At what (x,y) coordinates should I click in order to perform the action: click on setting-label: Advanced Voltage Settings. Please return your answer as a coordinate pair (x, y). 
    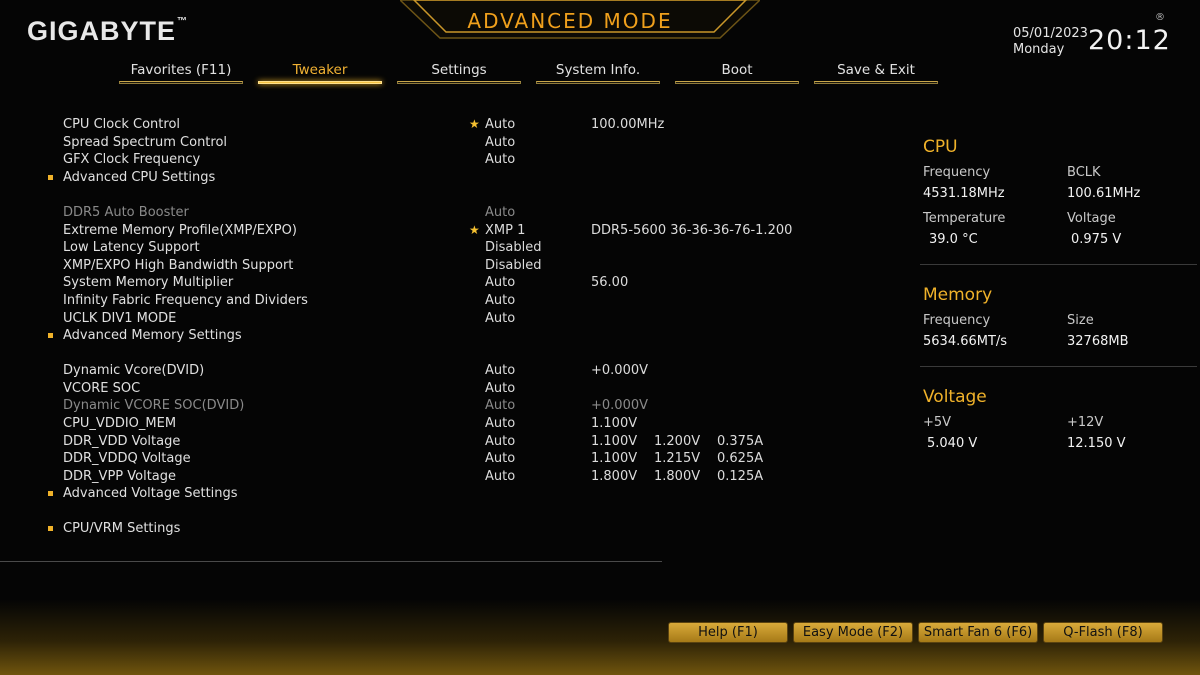
    Looking at the image, I should click on (150, 493).